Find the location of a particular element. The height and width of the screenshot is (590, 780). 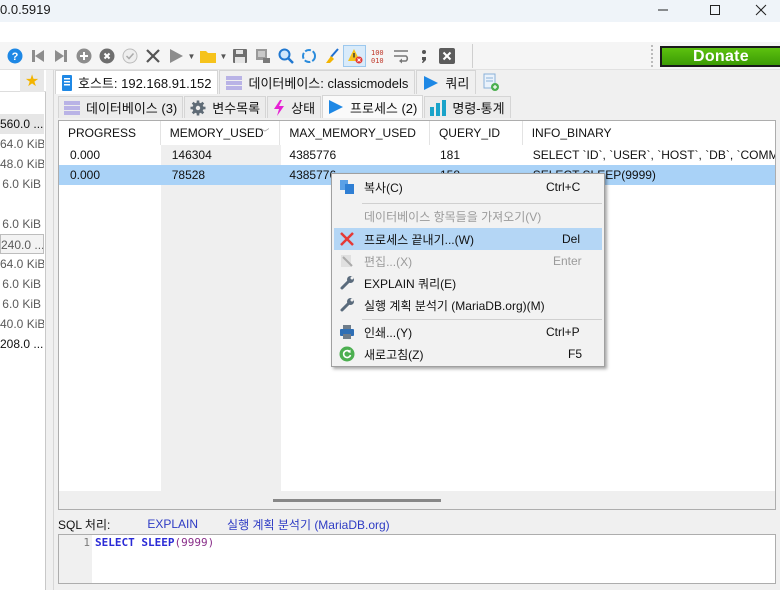

minimize-button is located at coordinates (663, 10).